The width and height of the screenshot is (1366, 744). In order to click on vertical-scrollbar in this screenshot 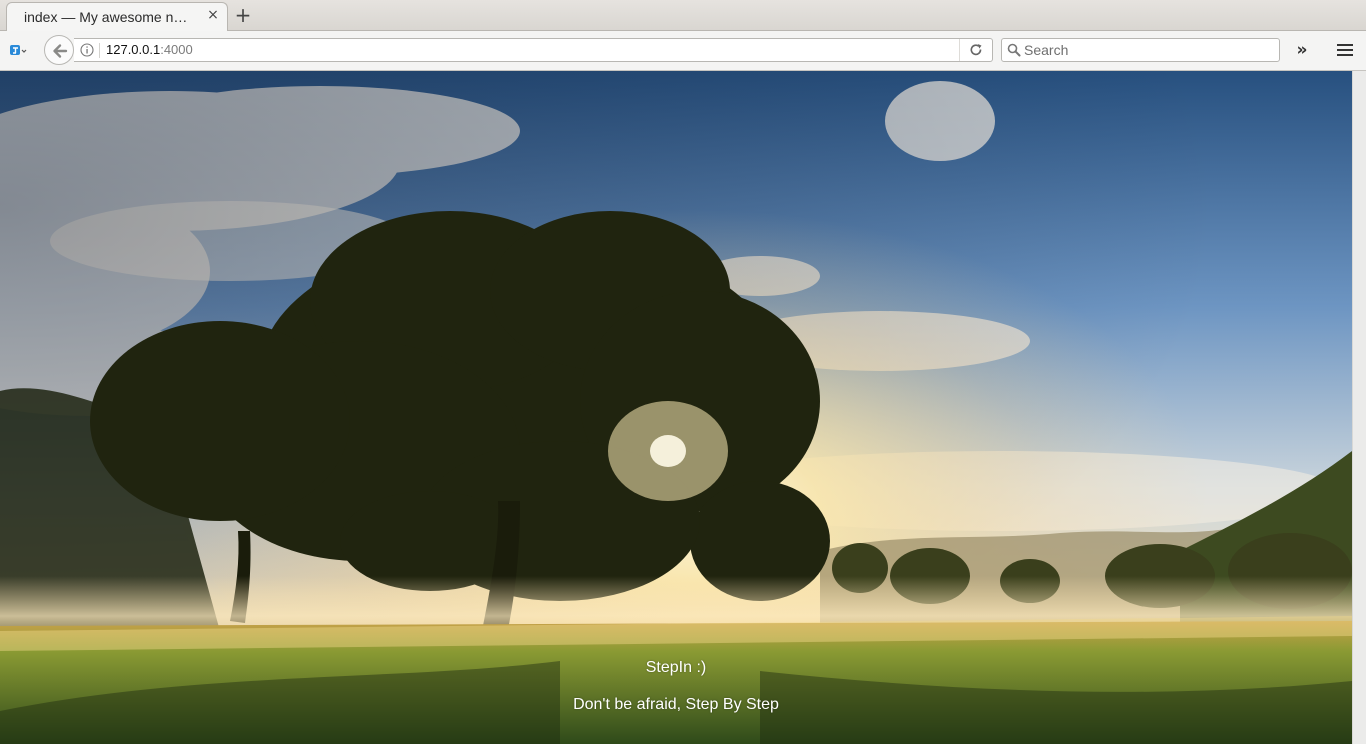, I will do `click(1359, 407)`.